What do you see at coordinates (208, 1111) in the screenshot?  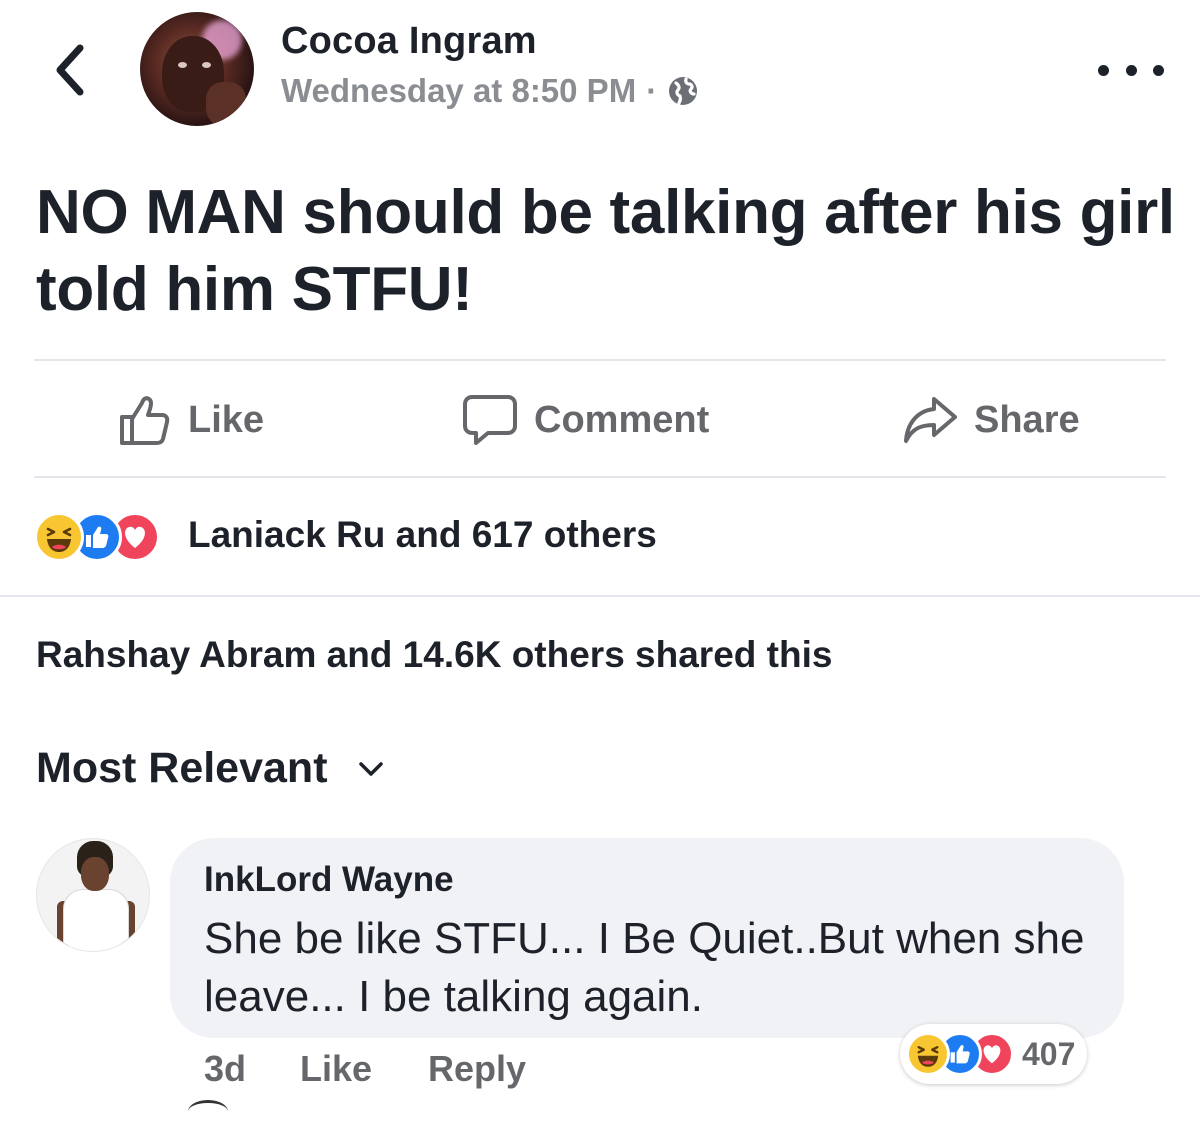 I see `next-comment-avatar-edge` at bounding box center [208, 1111].